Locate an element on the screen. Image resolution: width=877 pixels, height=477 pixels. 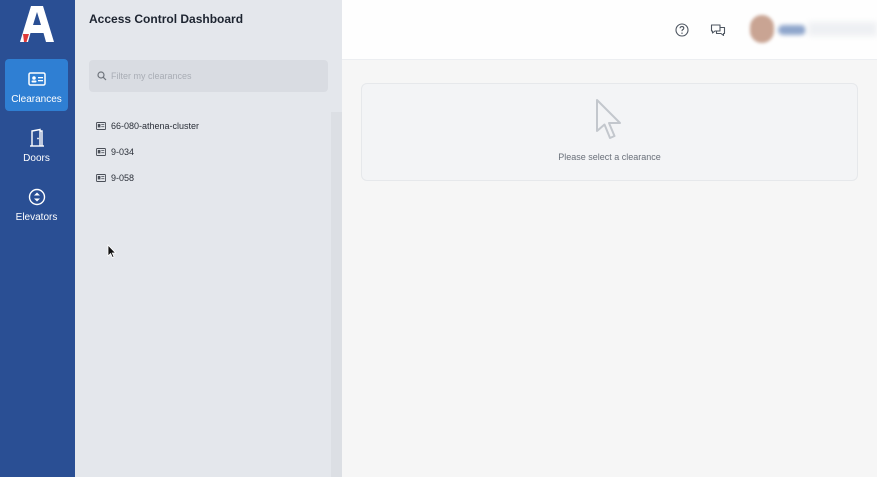
nav-item-elevators: Elevators is located at coordinates (36, 203).